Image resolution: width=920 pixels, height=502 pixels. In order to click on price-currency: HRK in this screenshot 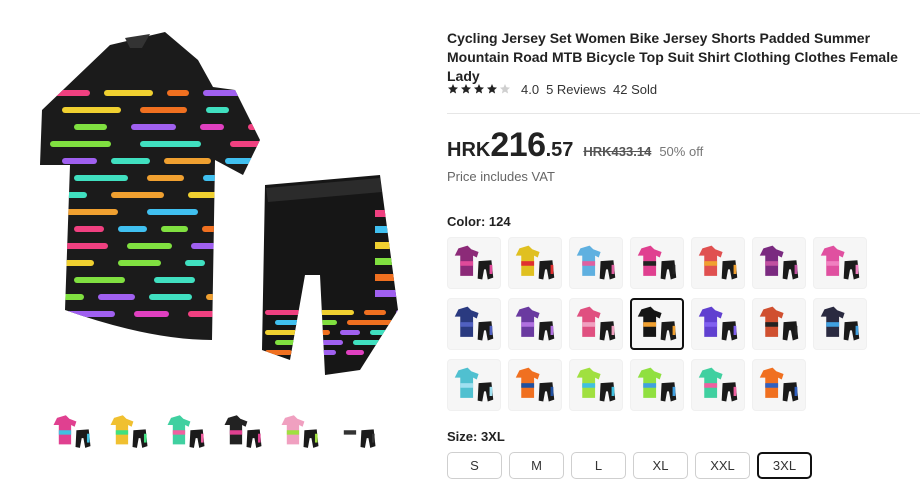, I will do `click(469, 150)`.